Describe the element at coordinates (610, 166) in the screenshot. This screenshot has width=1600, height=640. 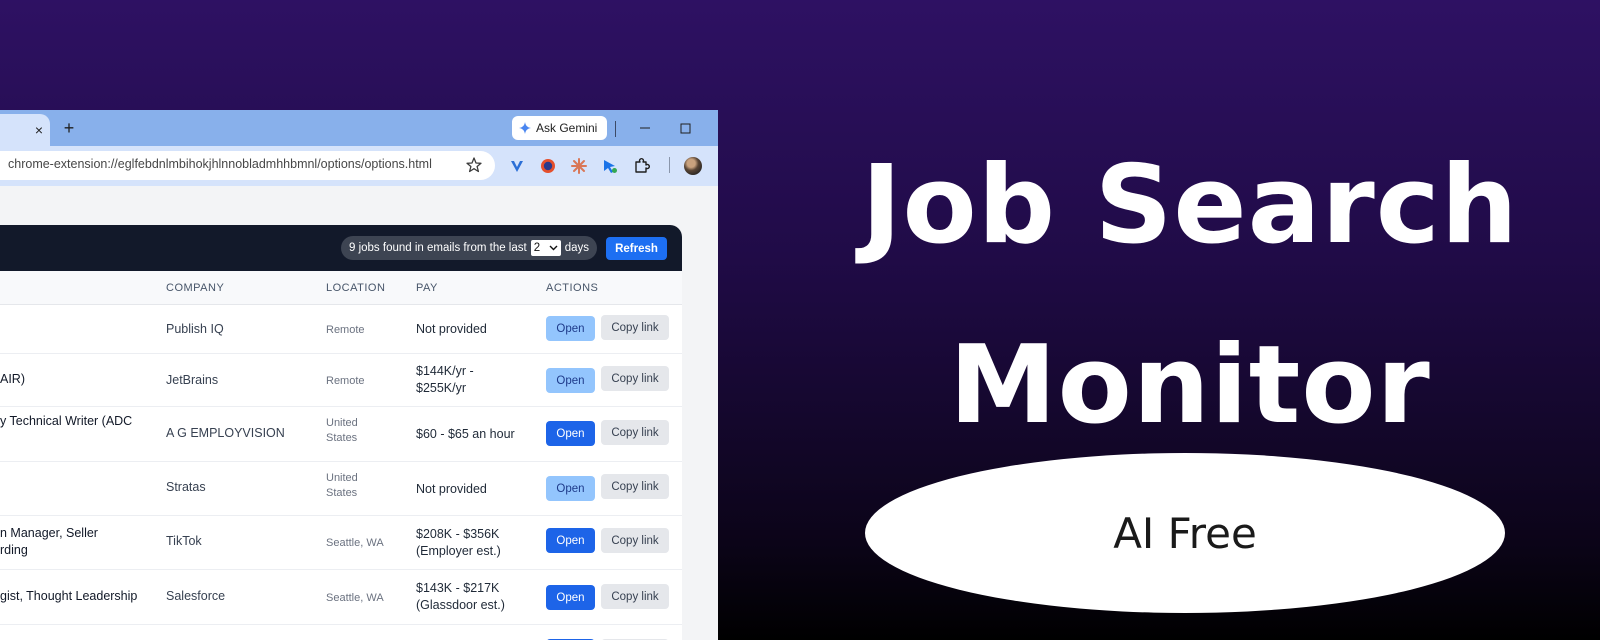
I see `extension-arrow-icon` at that location.